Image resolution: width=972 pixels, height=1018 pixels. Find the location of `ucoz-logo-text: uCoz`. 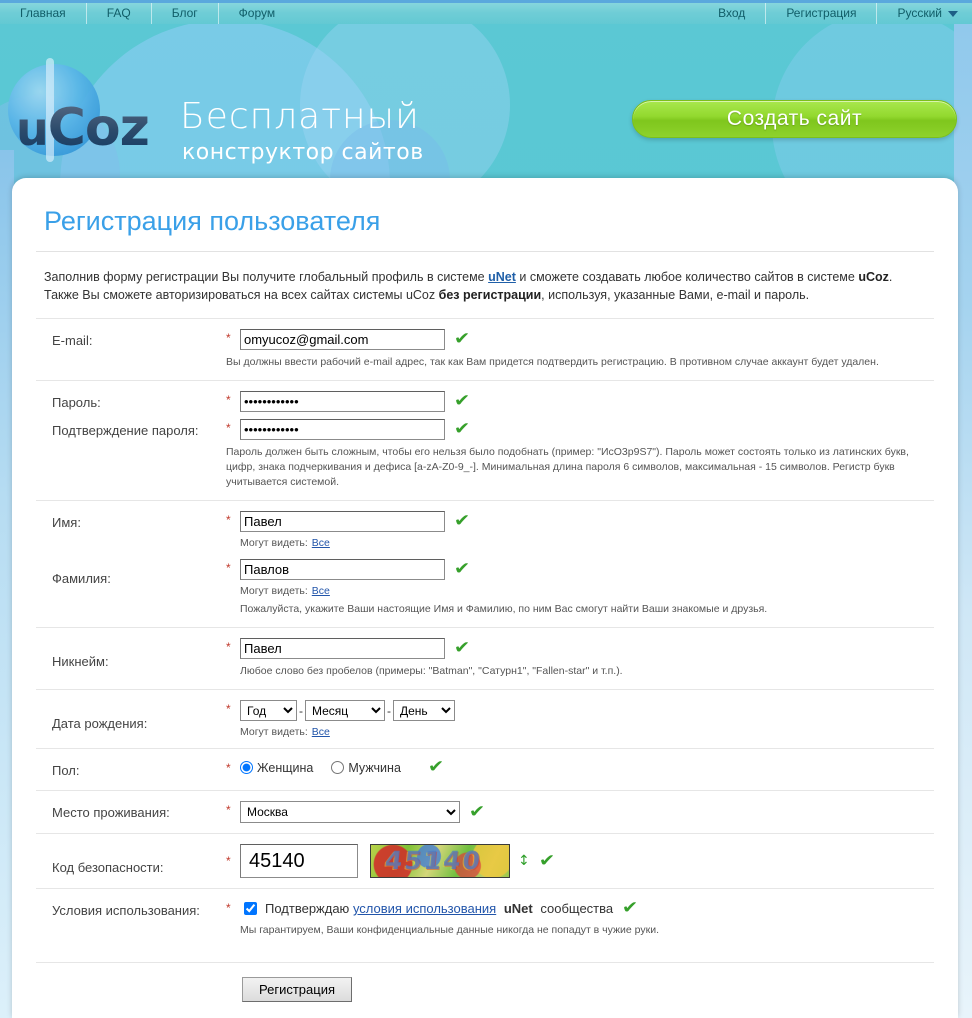

ucoz-logo-text: uCoz is located at coordinates (82, 128).